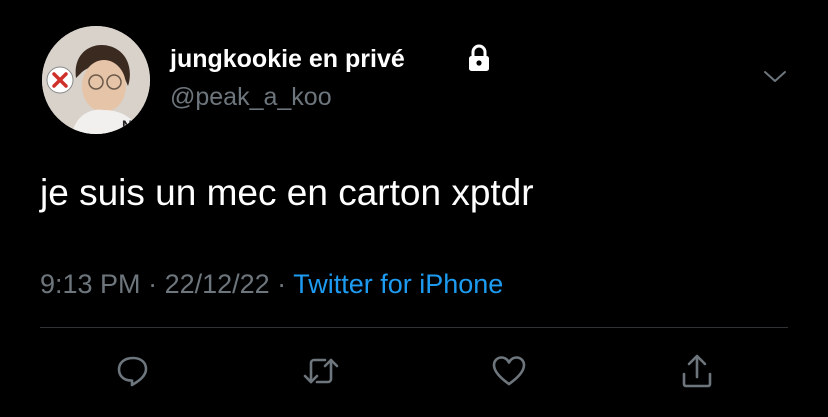 The width and height of the screenshot is (828, 417). I want to click on divider, so click(414, 327).